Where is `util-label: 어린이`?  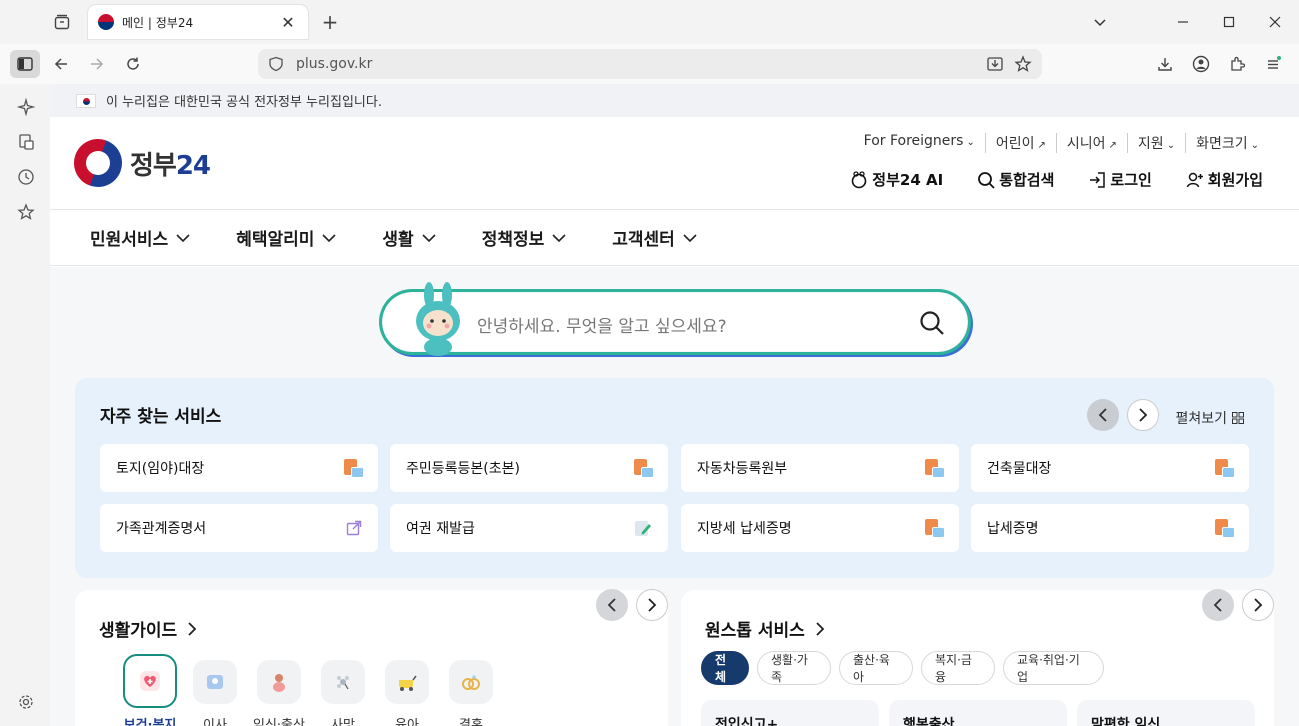
util-label: 어린이 is located at coordinates (1015, 144).